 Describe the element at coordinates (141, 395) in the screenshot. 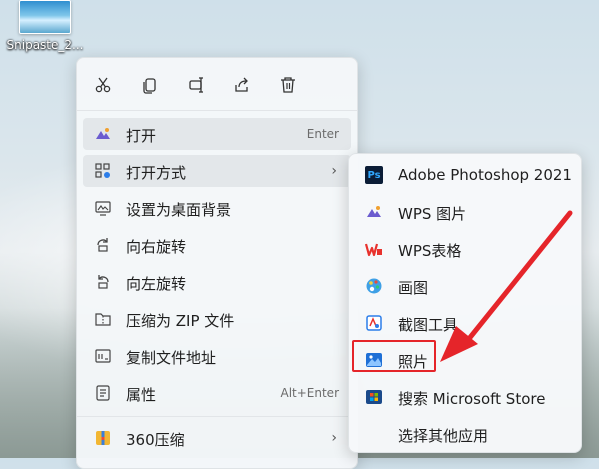

I see `menu-item-label: 属性` at that location.